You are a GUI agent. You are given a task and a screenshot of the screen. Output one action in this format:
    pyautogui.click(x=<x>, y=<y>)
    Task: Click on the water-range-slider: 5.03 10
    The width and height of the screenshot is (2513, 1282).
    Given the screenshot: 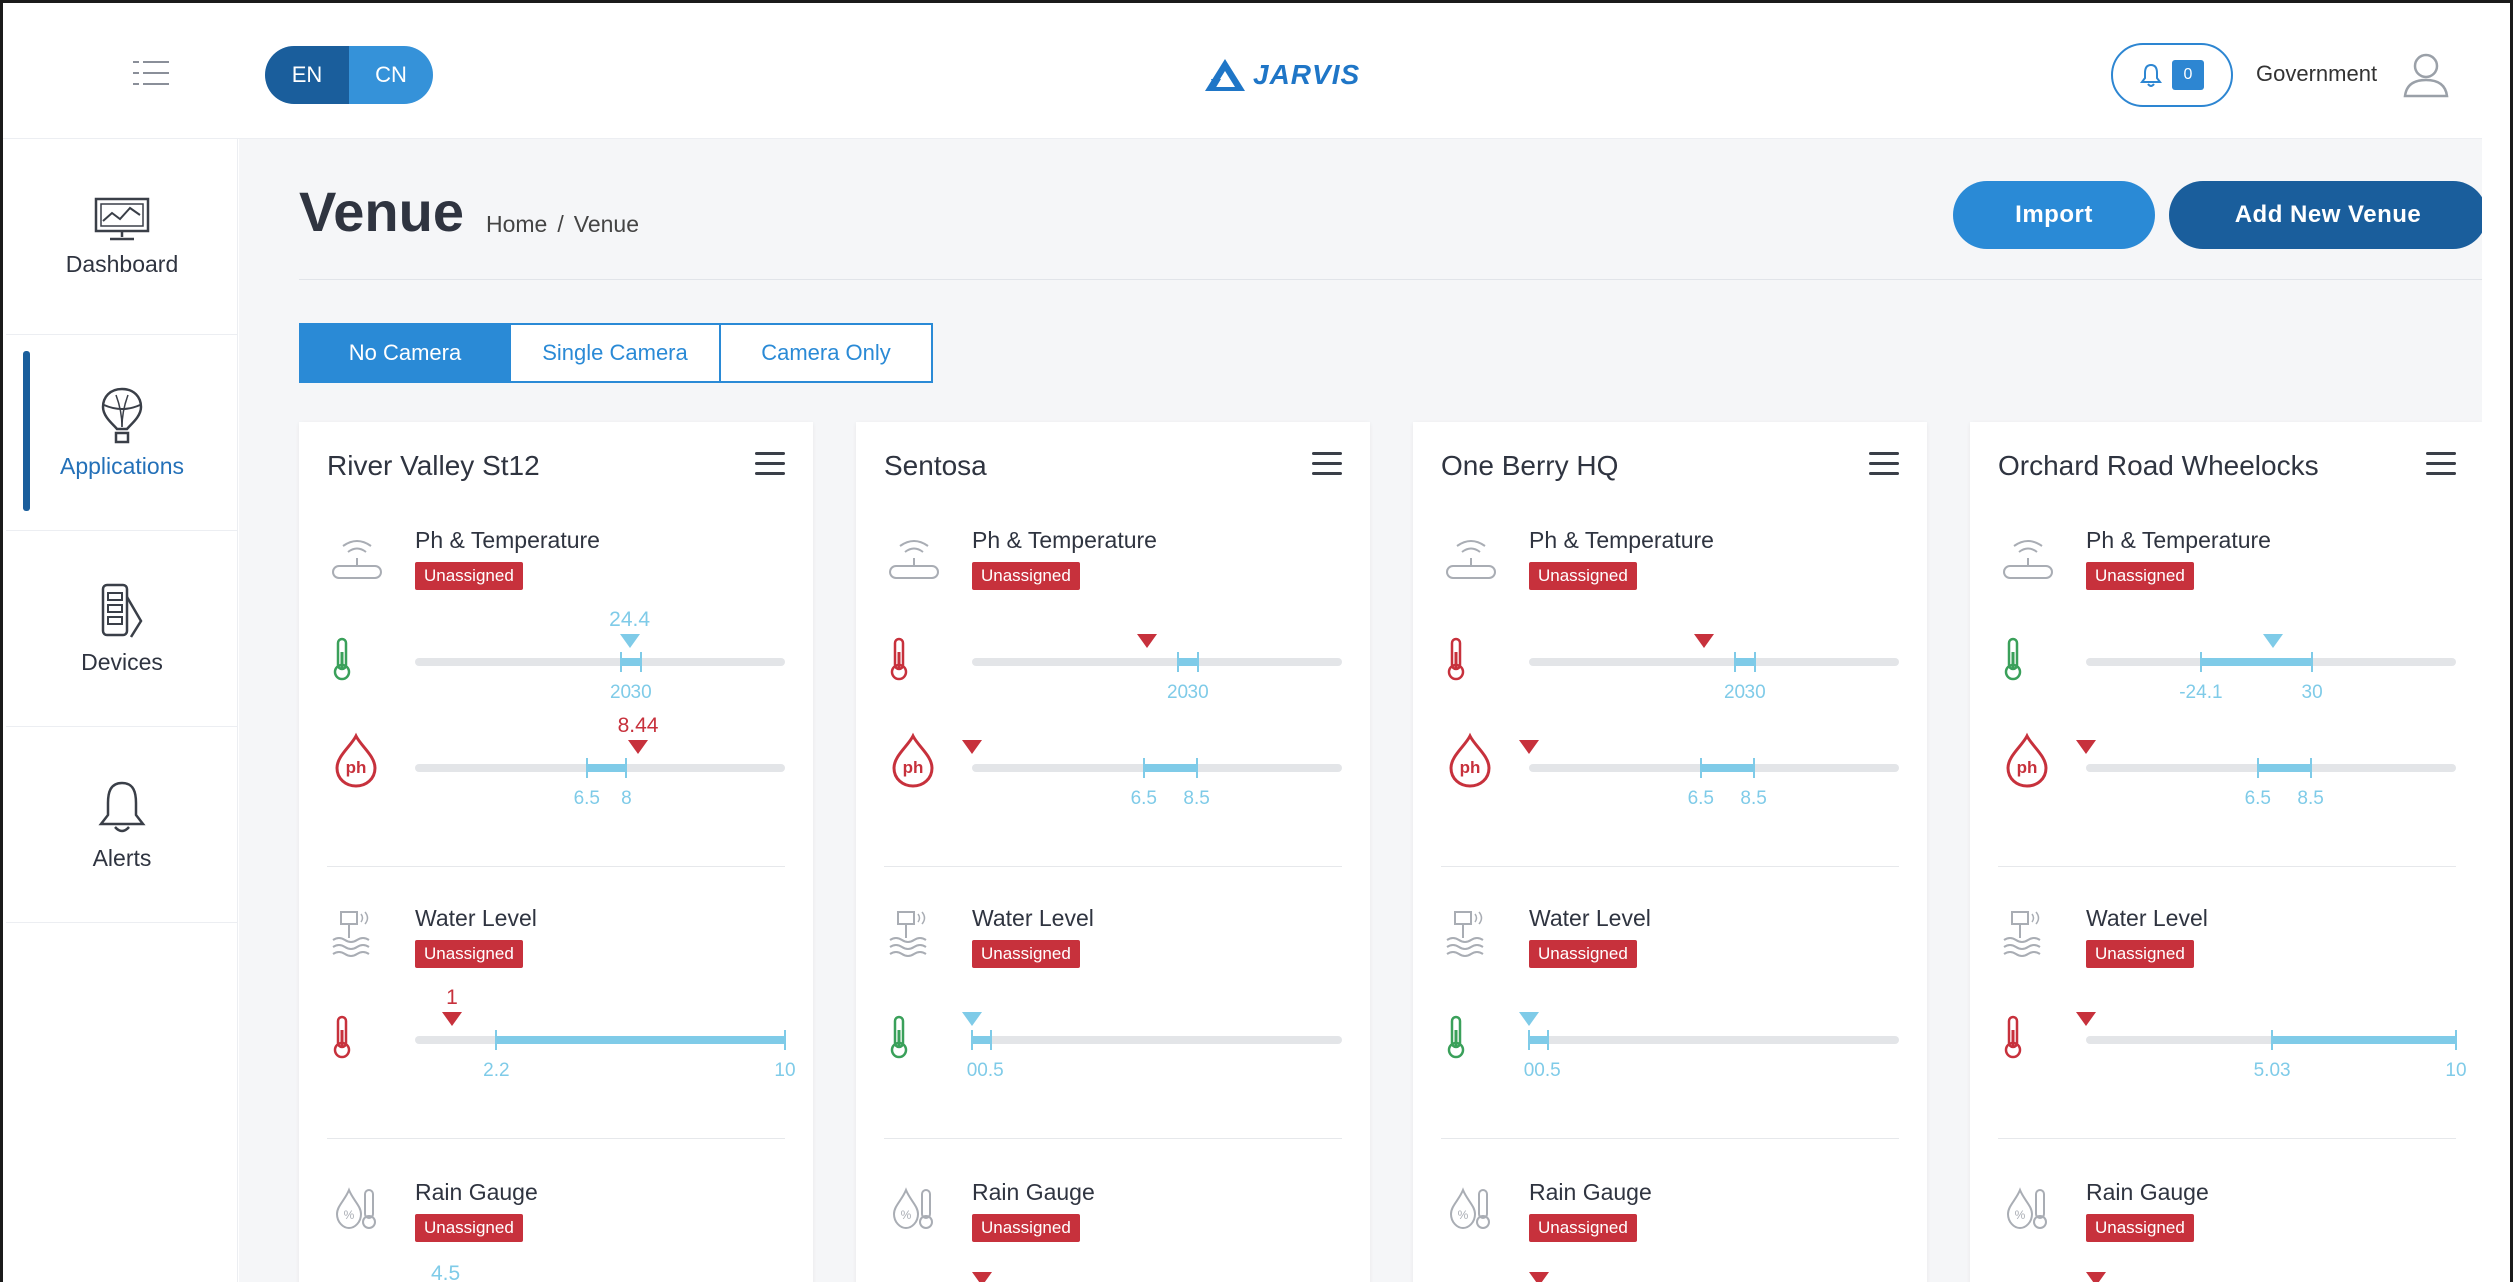 What is the action you would take?
    pyautogui.click(x=2271, y=1046)
    